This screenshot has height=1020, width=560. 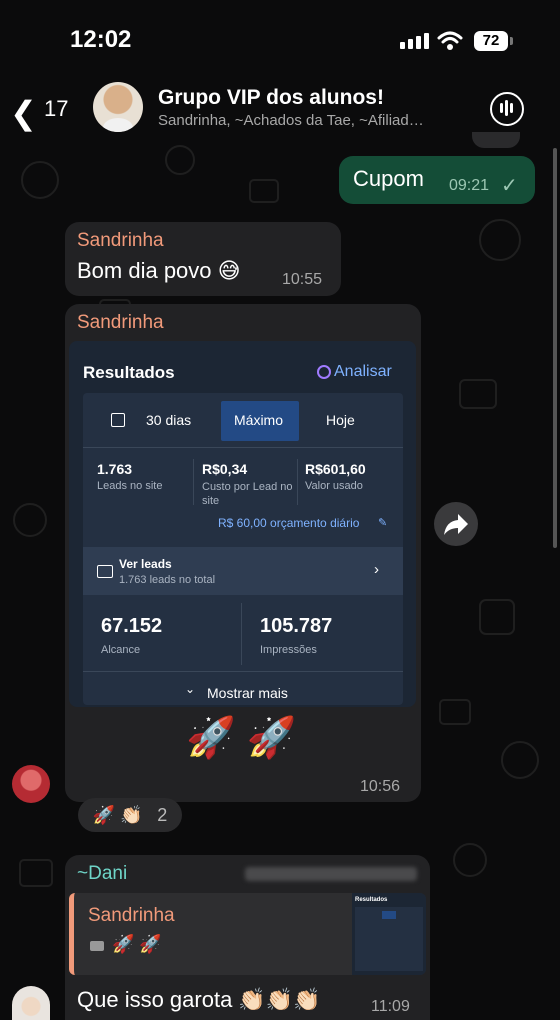 I want to click on leads-row, so click(x=243, y=571).